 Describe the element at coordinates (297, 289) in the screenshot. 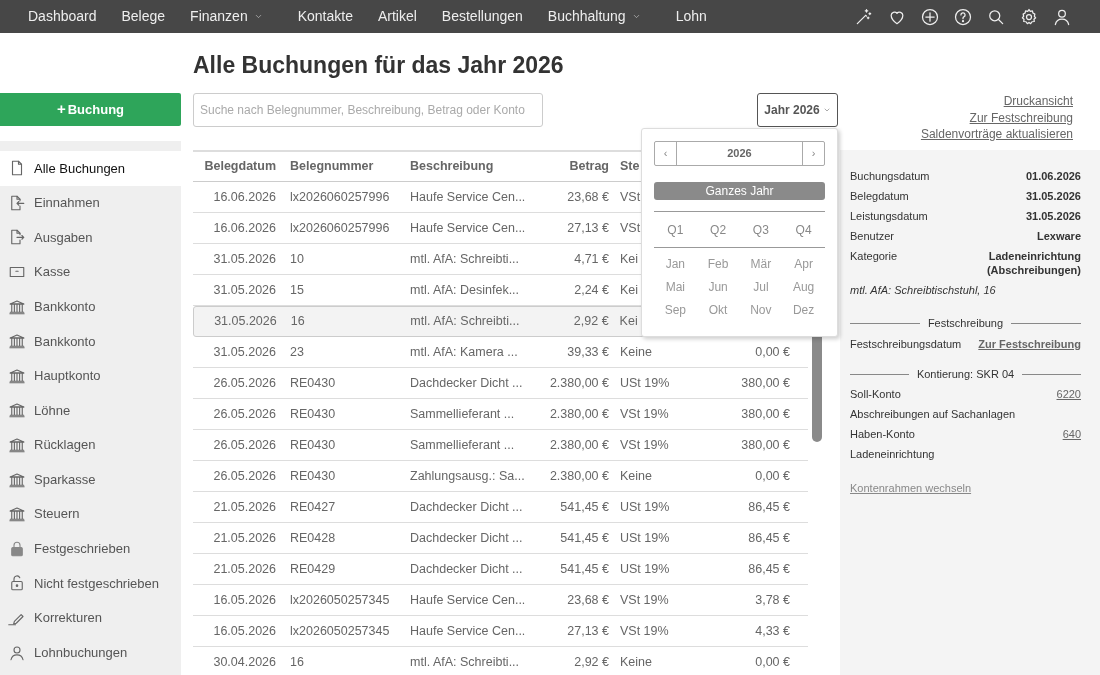

I see `table-cell: 15` at that location.